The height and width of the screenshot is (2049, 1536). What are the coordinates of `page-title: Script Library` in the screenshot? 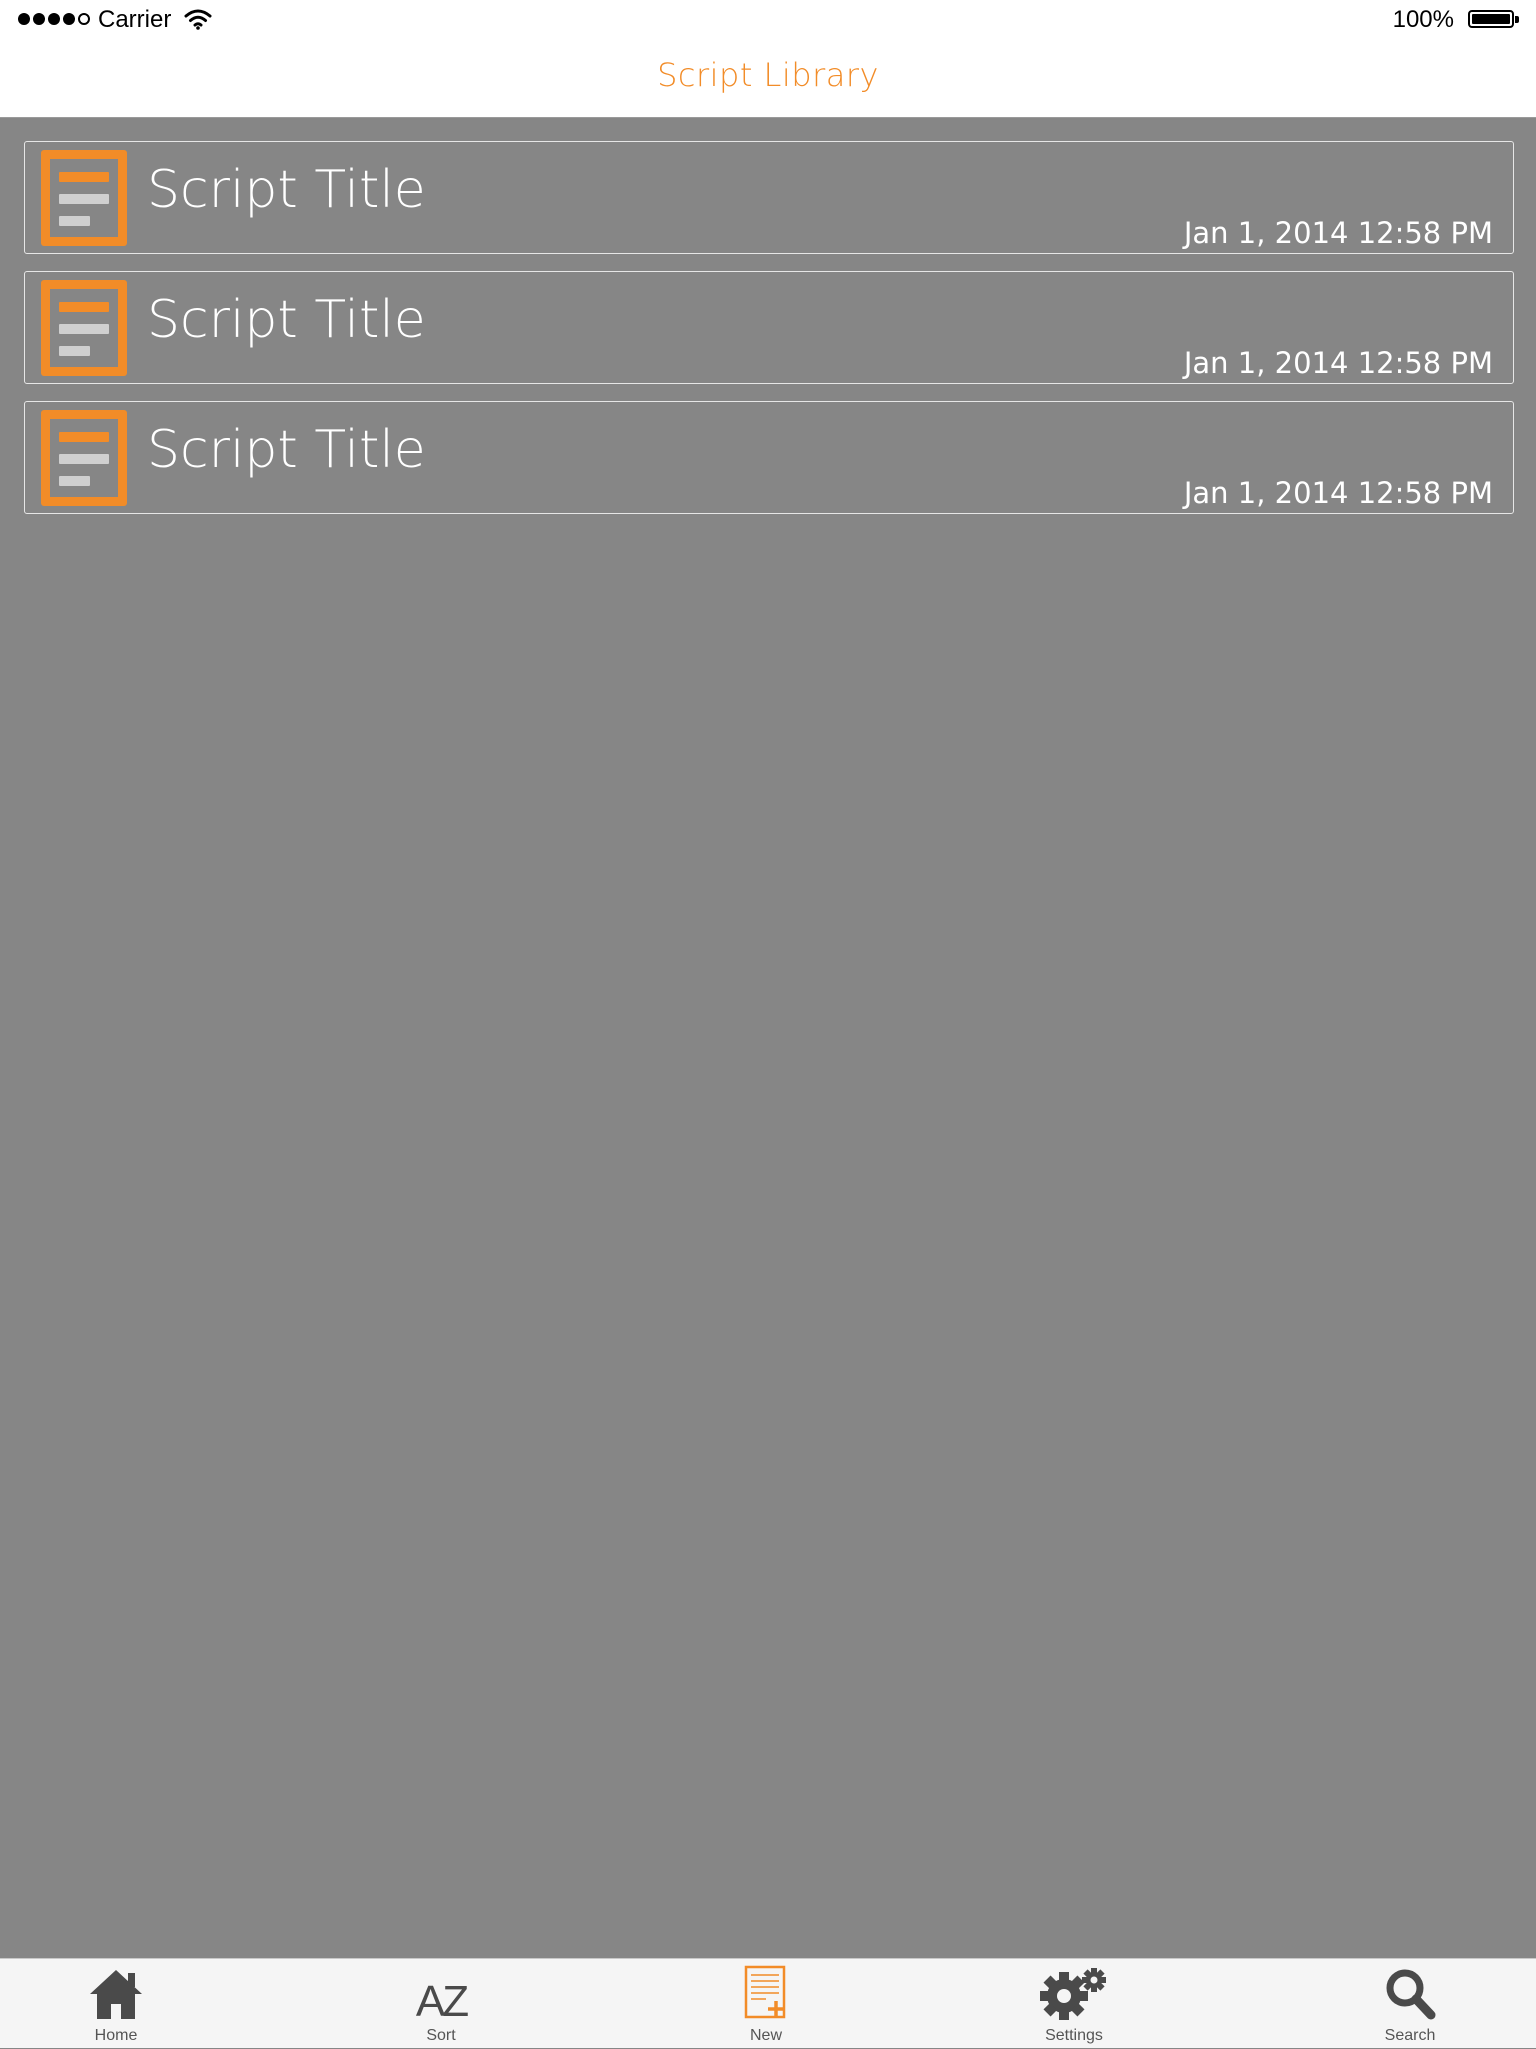 It's located at (768, 75).